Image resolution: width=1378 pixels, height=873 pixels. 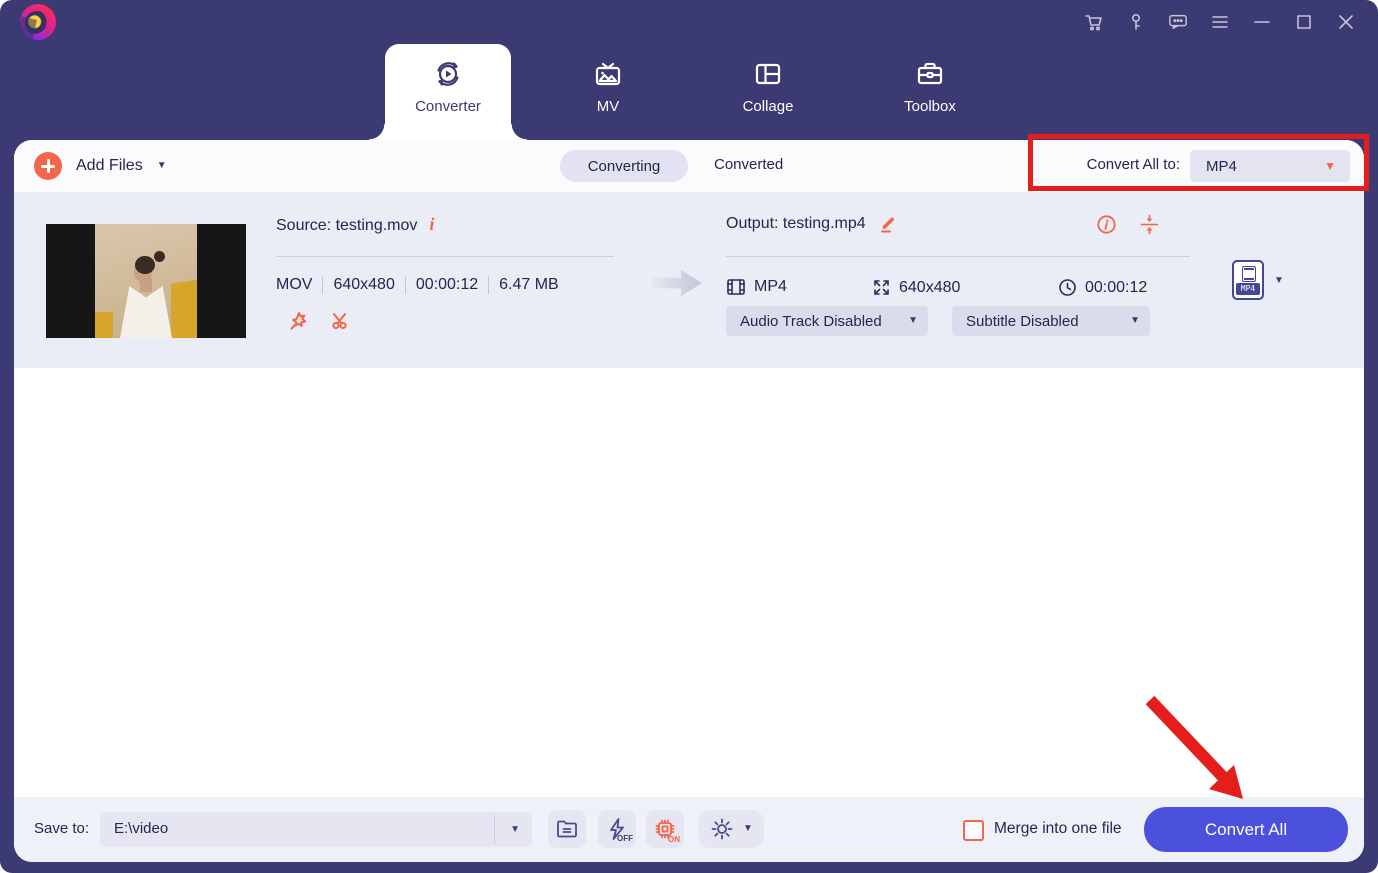 I want to click on open-folder-button, so click(x=567, y=829).